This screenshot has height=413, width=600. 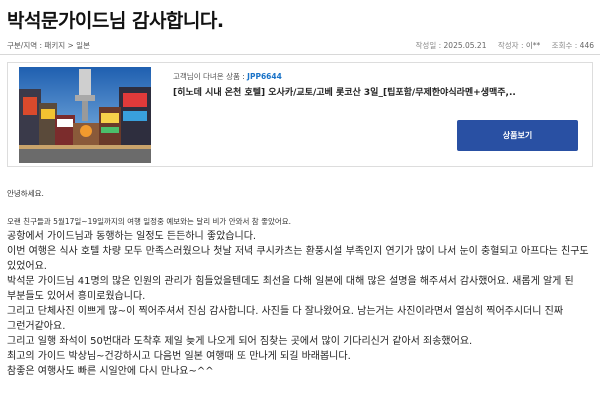 I want to click on greeting-text: 안녕하세요., so click(x=25, y=193).